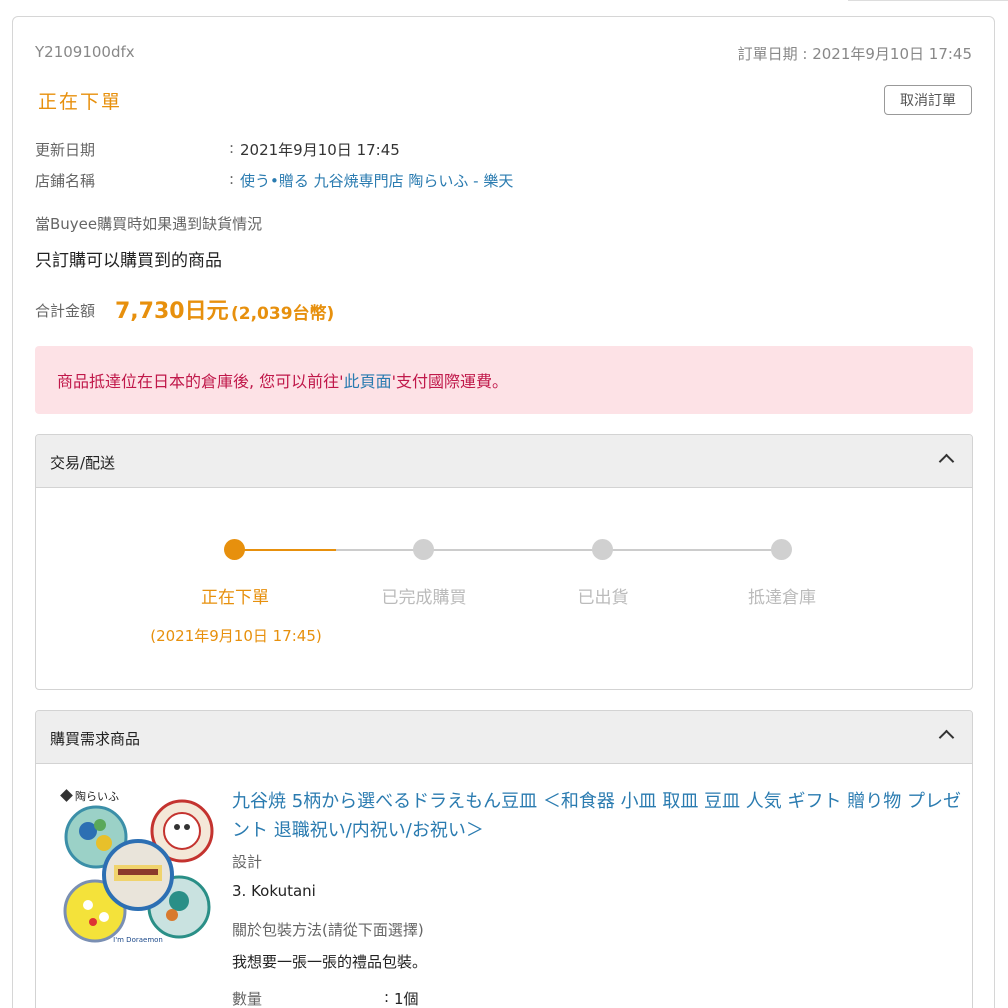 The height and width of the screenshot is (1008, 1008). Describe the element at coordinates (97, 796) in the screenshot. I see `image-brand-text: 陶らいふ` at that location.